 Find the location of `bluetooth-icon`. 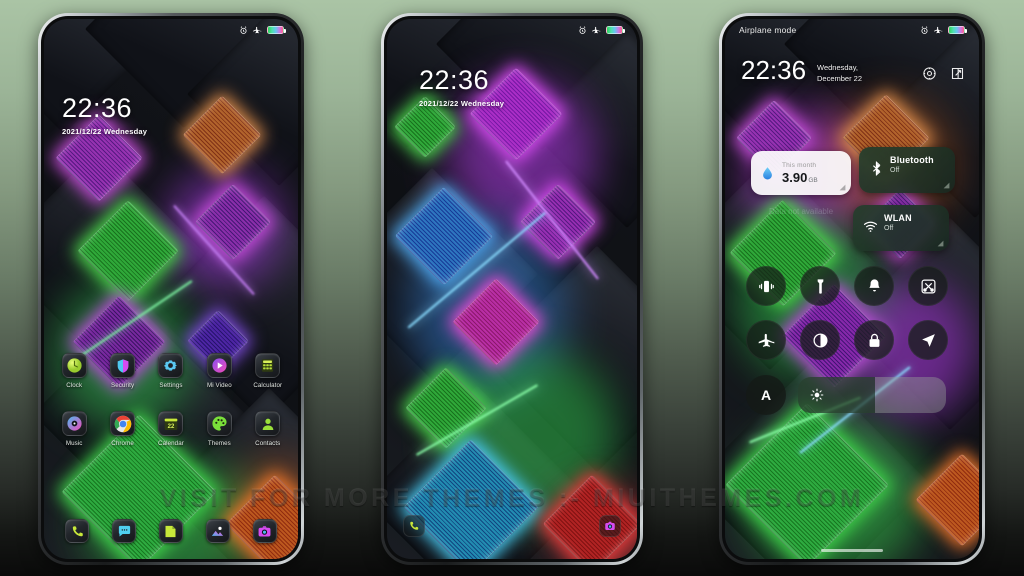

bluetooth-icon is located at coordinates (876, 168).